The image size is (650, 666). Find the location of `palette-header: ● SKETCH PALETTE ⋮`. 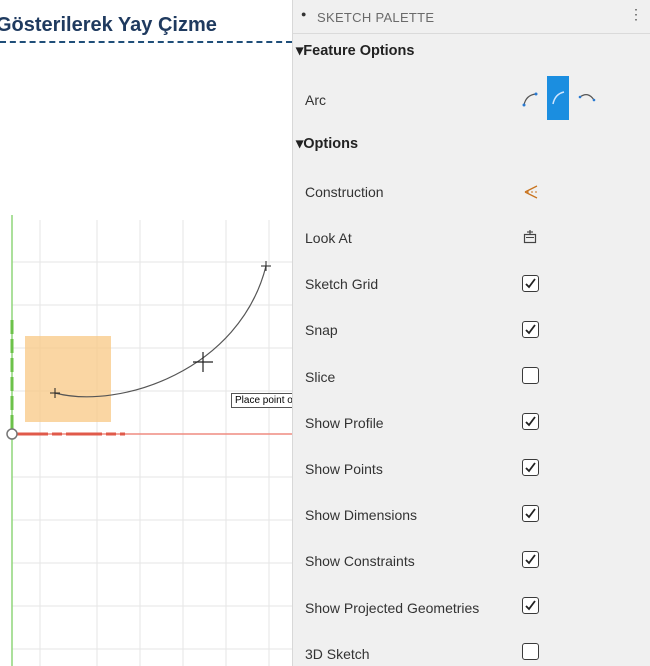

palette-header: ● SKETCH PALETTE ⋮ is located at coordinates (471, 17).